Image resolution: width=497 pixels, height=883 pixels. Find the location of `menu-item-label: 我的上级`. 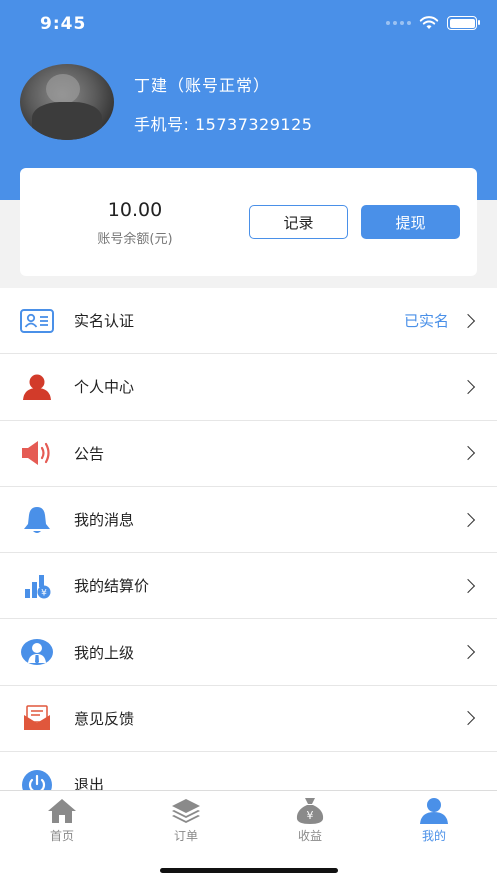

menu-item-label: 我的上级 is located at coordinates (104, 652).